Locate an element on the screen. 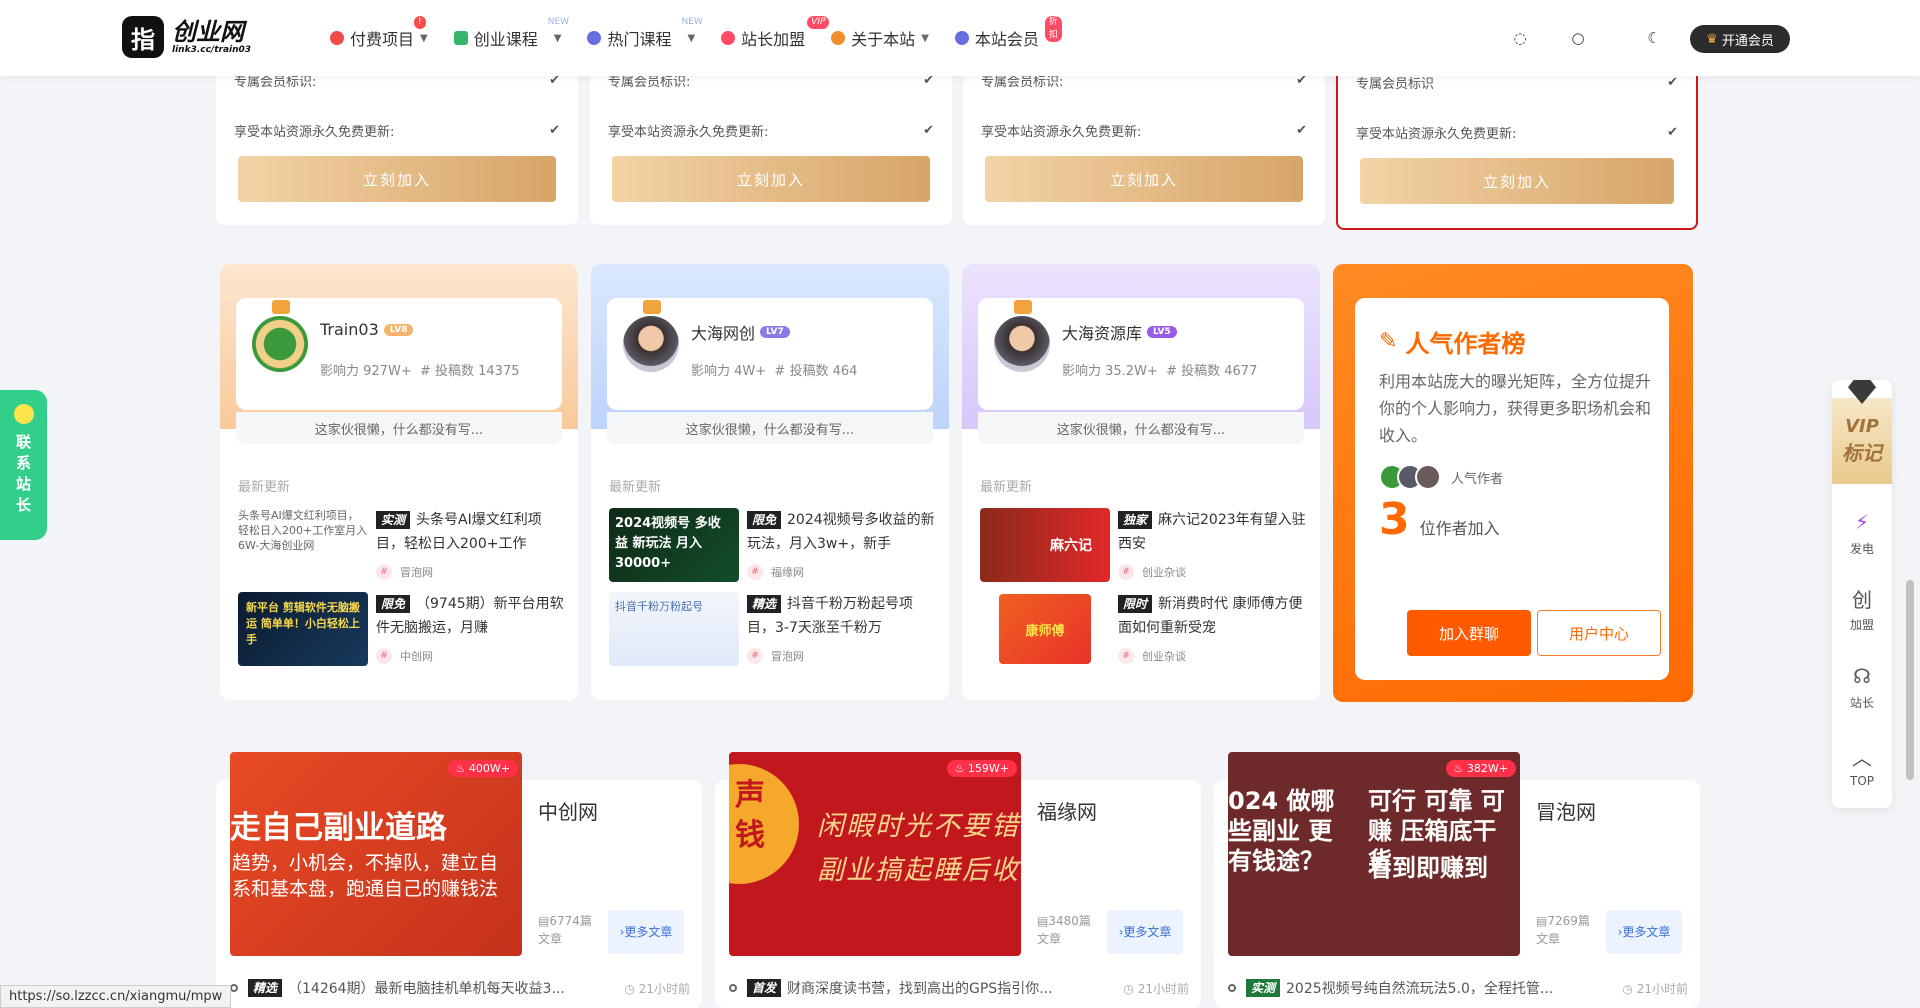 The height and width of the screenshot is (1008, 1920). logo-name: 创业网 is located at coordinates (208, 32).